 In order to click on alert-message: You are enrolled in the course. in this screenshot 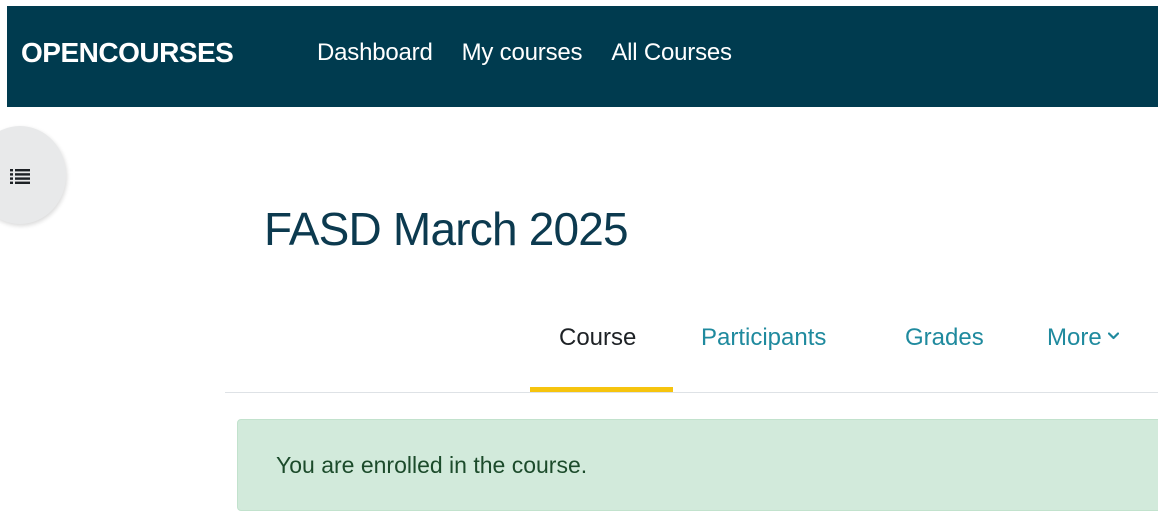, I will do `click(432, 465)`.